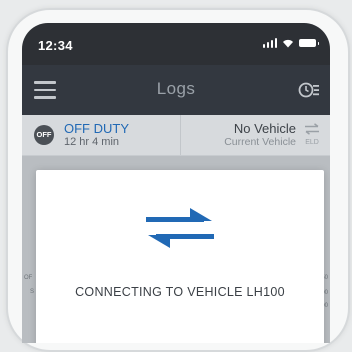 The width and height of the screenshot is (352, 352). I want to click on duty-status-label: OFF DUTY, so click(96, 128).